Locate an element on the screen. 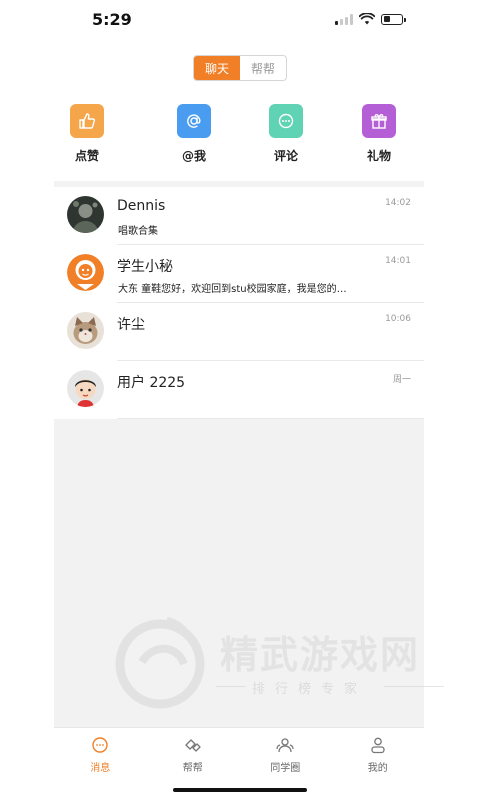 The height and width of the screenshot is (799, 479). avatar-cat is located at coordinates (85, 330).